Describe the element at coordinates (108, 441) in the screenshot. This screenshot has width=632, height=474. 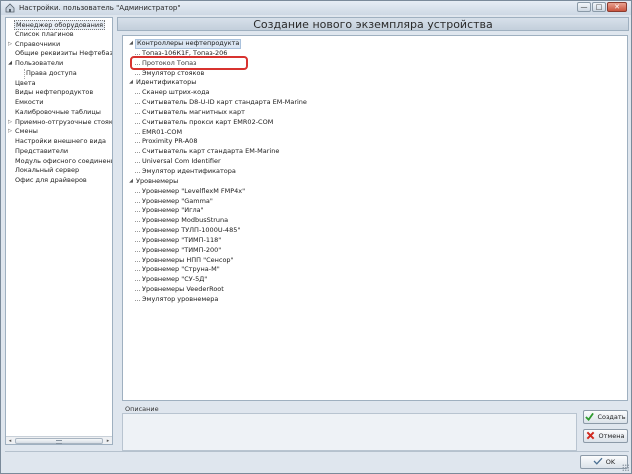
I see `scroll-right-icon: ▸` at that location.